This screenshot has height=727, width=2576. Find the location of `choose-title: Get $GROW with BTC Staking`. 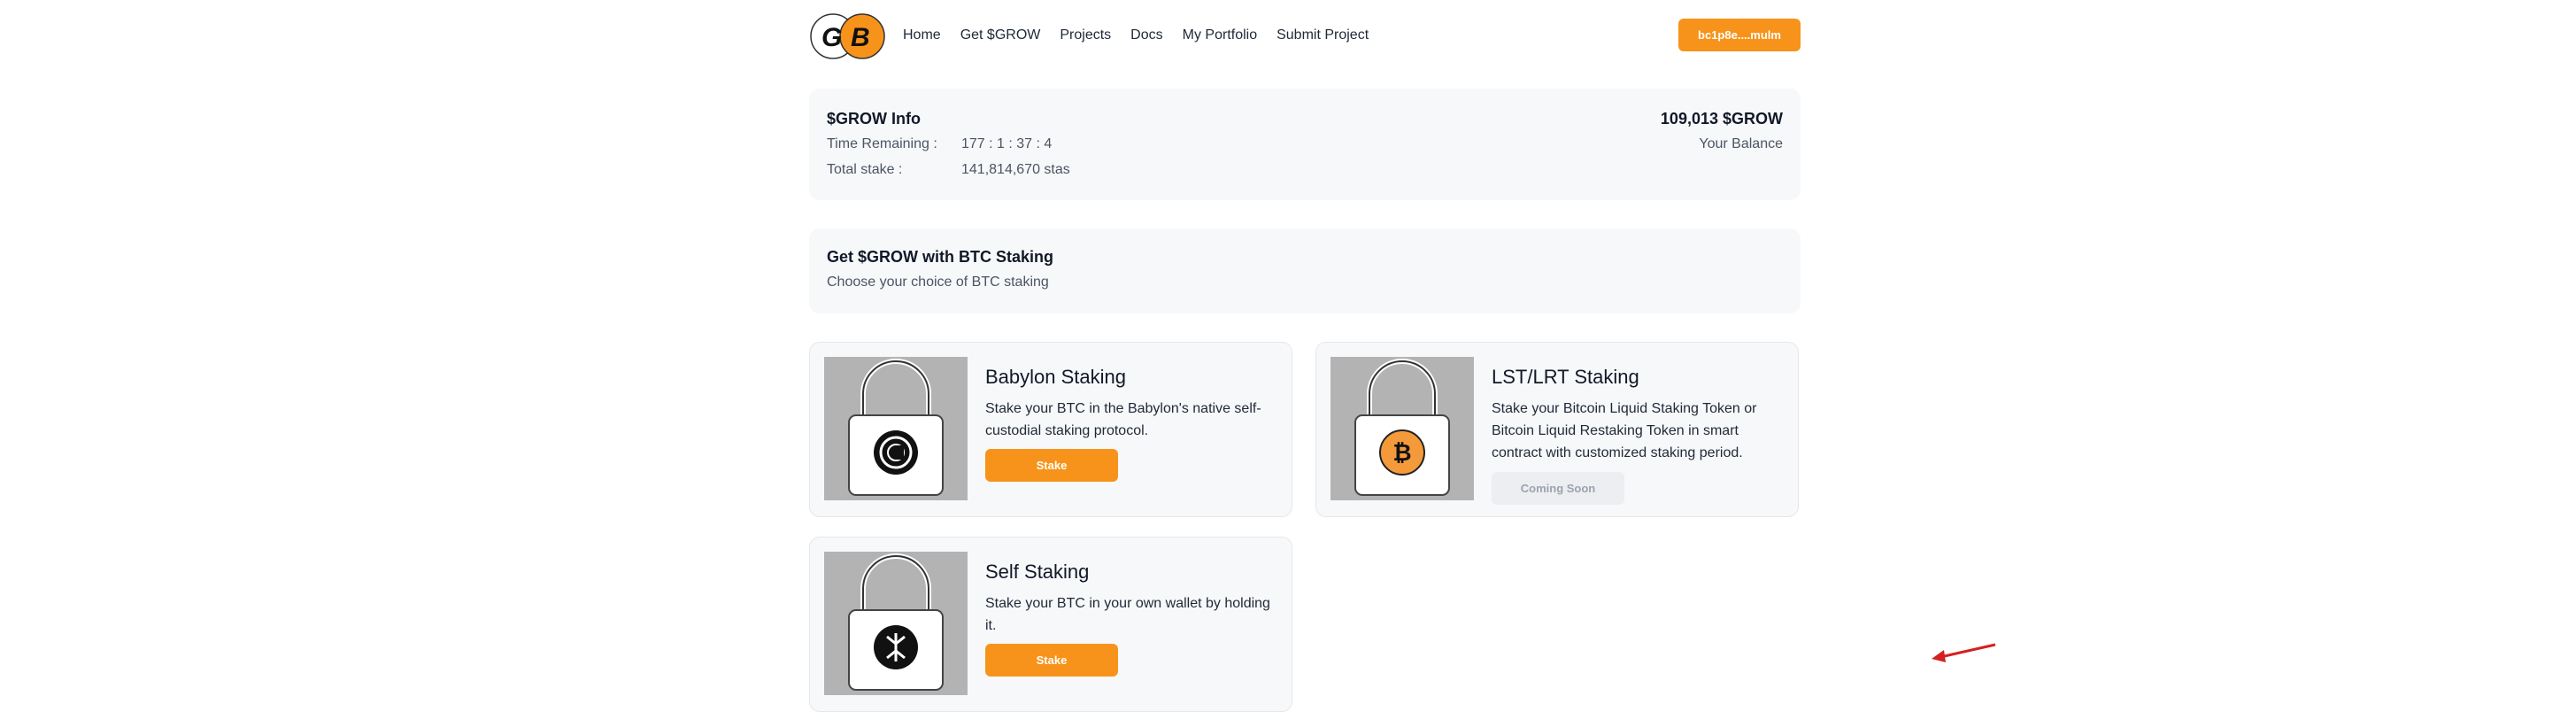

choose-title: Get $GROW with BTC Staking is located at coordinates (940, 257).